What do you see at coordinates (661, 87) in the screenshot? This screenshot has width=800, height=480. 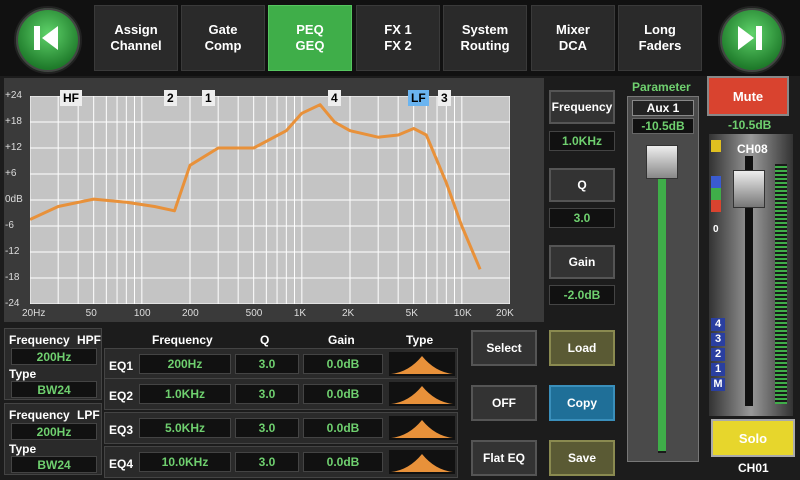 I see `parameter-title: Parameter` at bounding box center [661, 87].